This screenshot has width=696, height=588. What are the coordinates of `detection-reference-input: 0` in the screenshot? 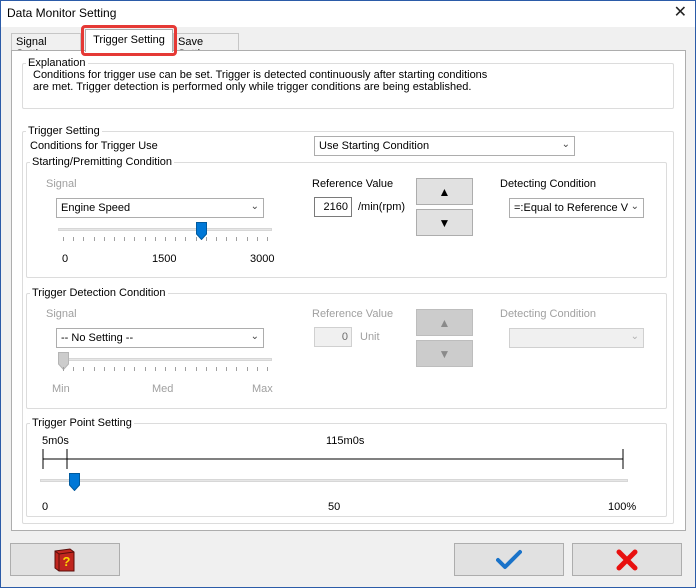 It's located at (333, 337).